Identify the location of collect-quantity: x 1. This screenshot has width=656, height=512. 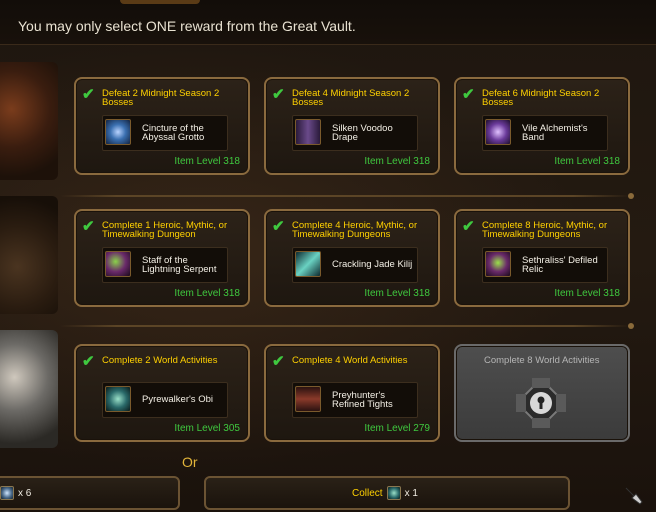
(411, 493).